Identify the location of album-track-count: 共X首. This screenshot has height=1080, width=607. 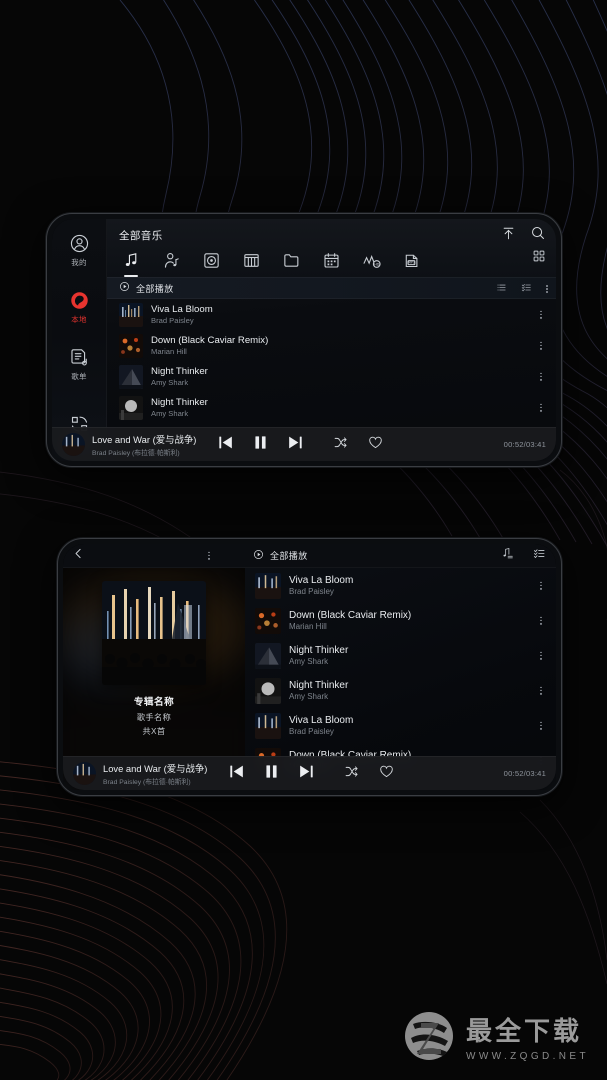
(154, 731).